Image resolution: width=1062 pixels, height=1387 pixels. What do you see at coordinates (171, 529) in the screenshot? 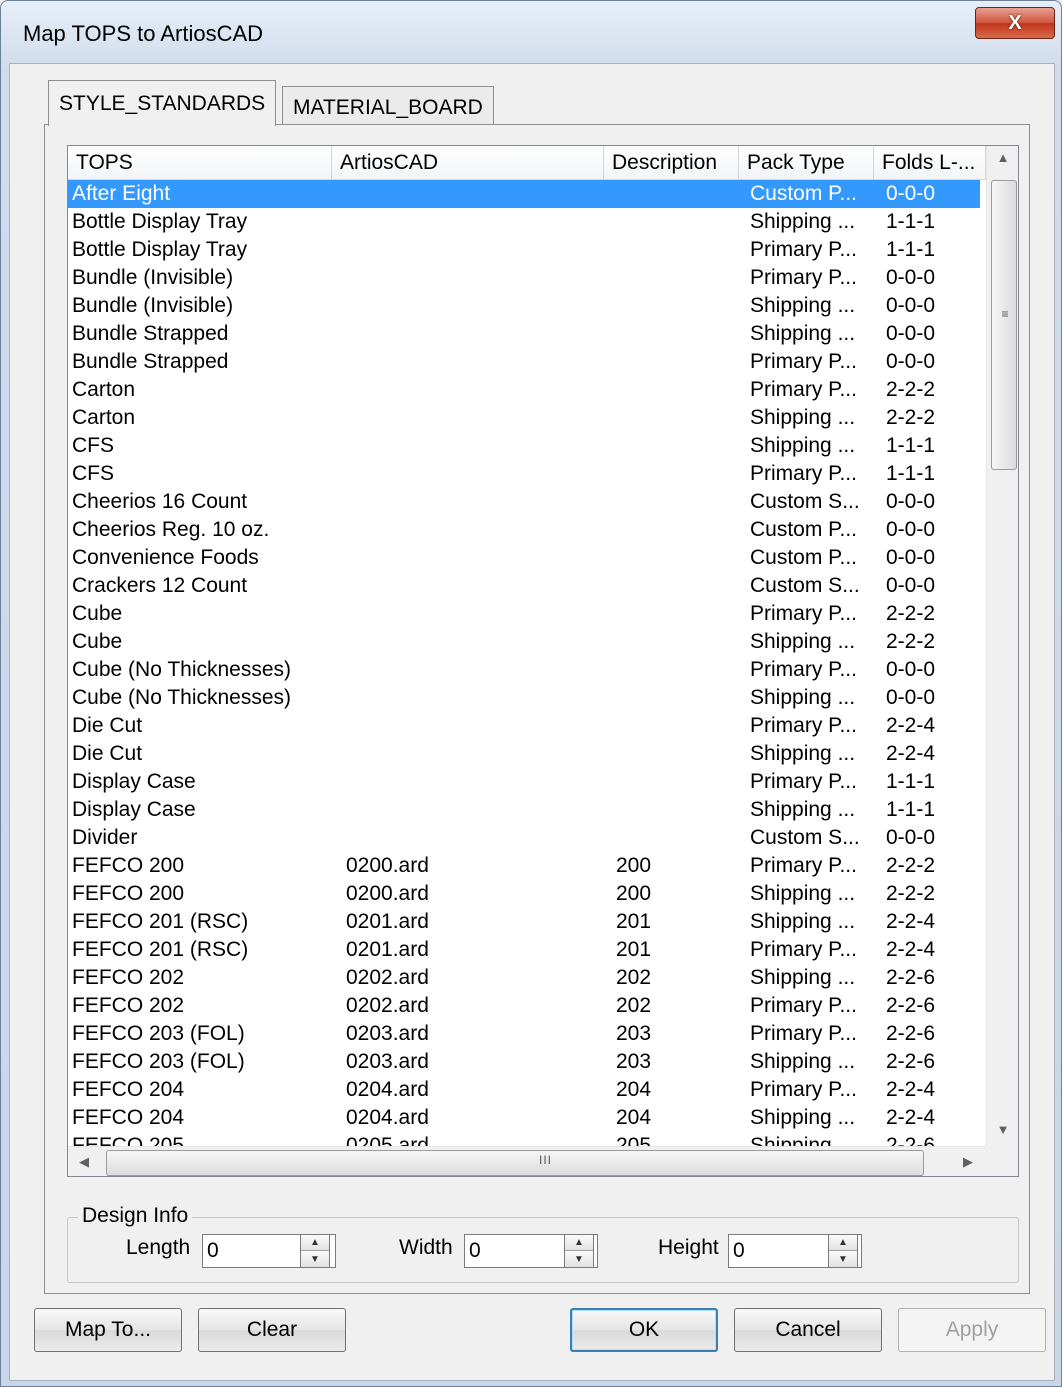
I see `cell-tops: Cheerios Reg. 10 oz.` at bounding box center [171, 529].